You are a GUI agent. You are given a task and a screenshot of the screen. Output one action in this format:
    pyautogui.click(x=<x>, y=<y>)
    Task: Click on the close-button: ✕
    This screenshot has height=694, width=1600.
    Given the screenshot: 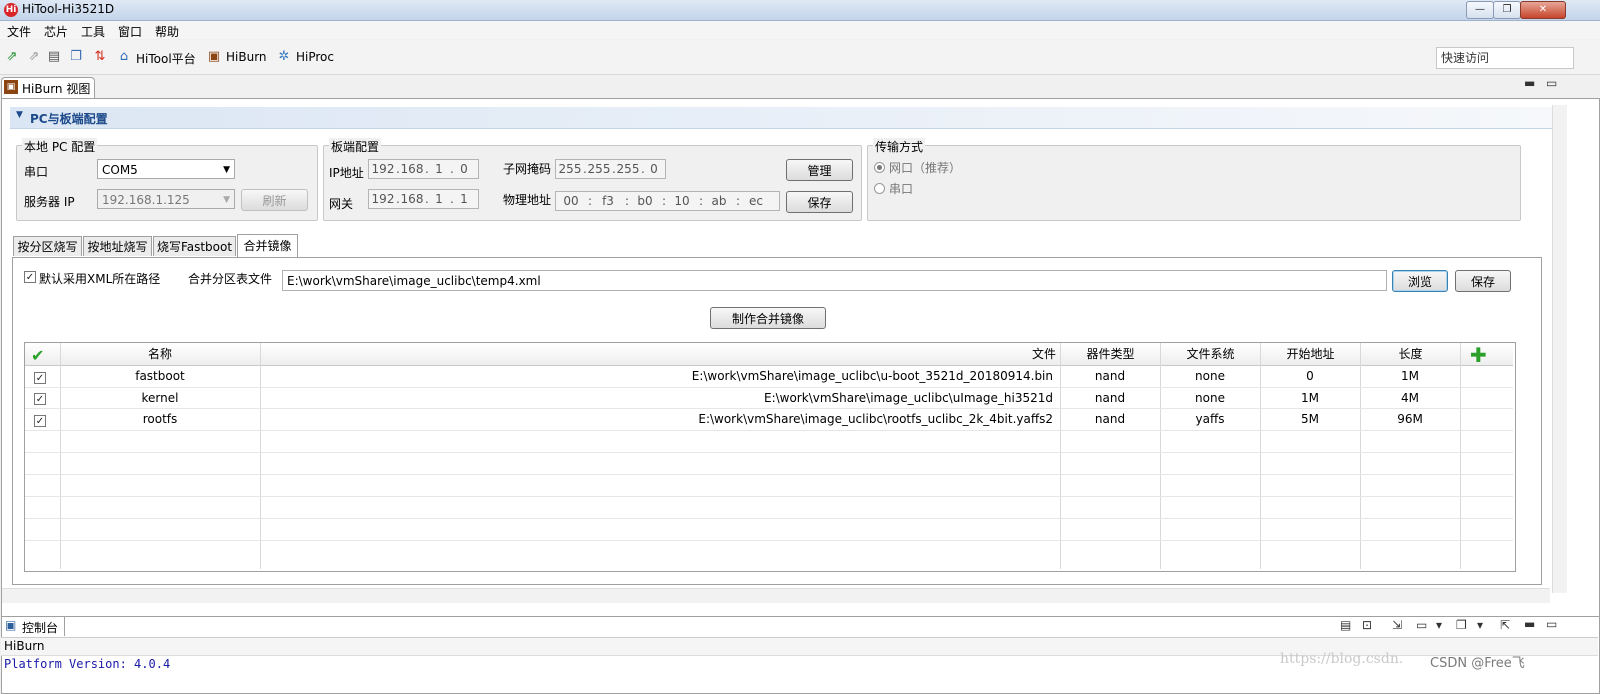 What is the action you would take?
    pyautogui.click(x=1543, y=10)
    